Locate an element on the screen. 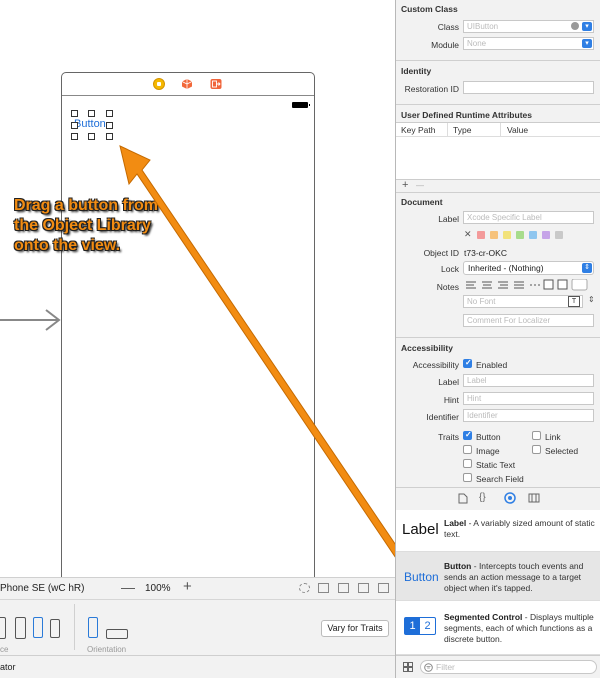 This screenshot has height=678, width=600. module-label: Module is located at coordinates (445, 45).